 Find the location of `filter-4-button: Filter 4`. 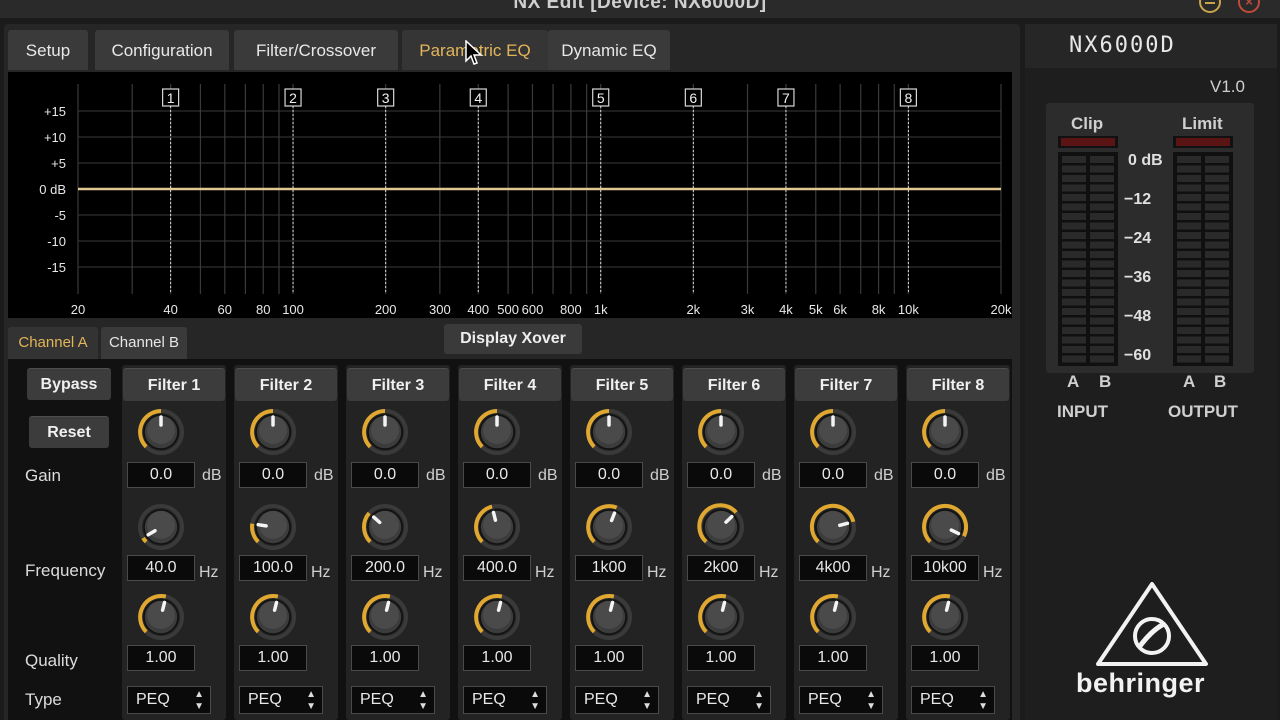

filter-4-button: Filter 4 is located at coordinates (510, 384).